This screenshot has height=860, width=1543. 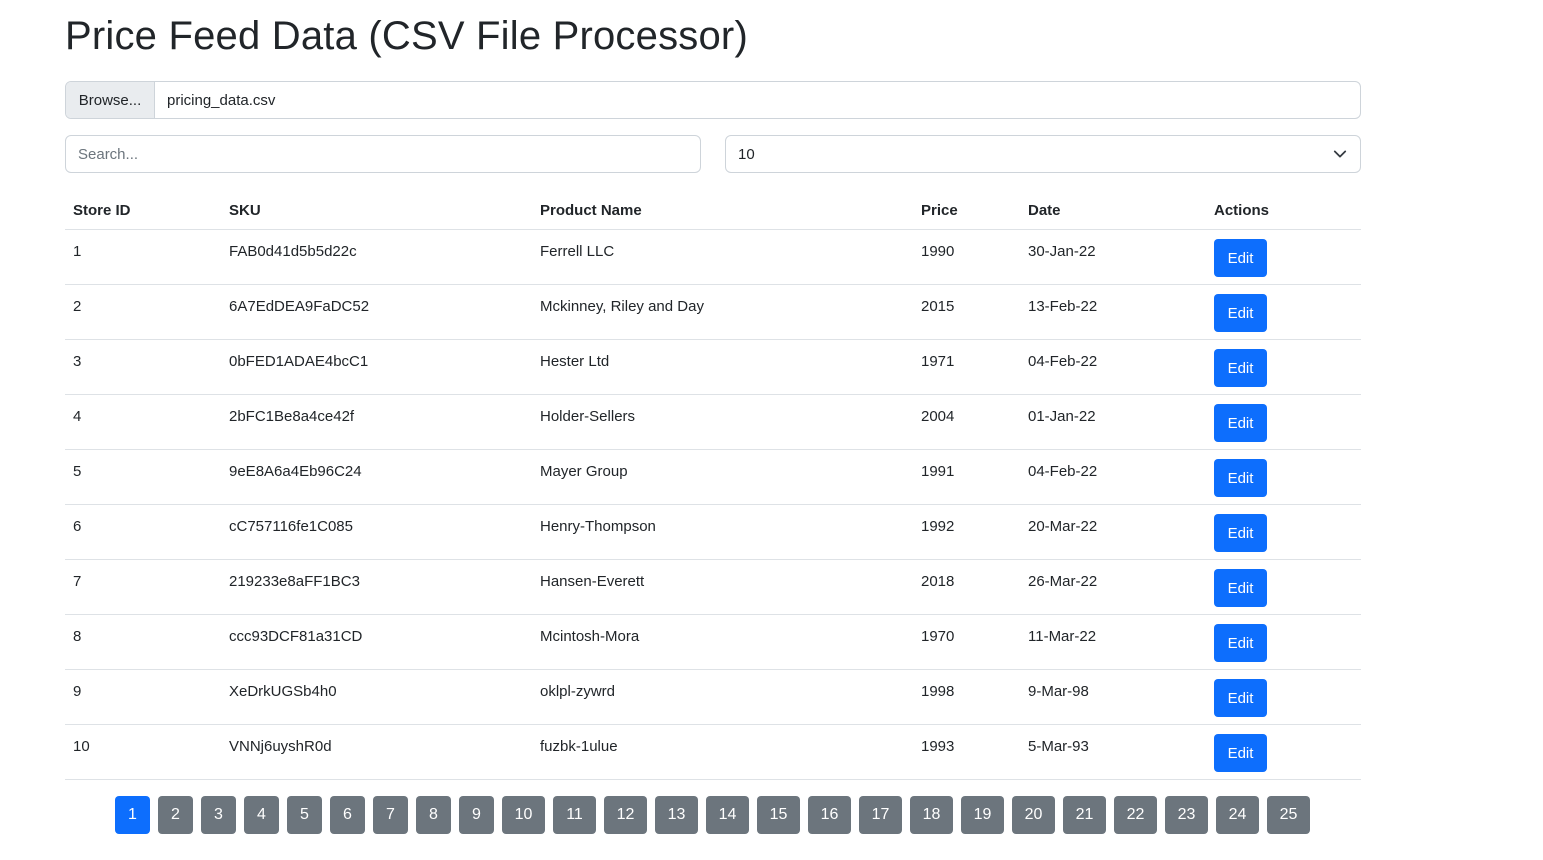 I want to click on store-id-cell-text: 10, so click(x=81, y=746).